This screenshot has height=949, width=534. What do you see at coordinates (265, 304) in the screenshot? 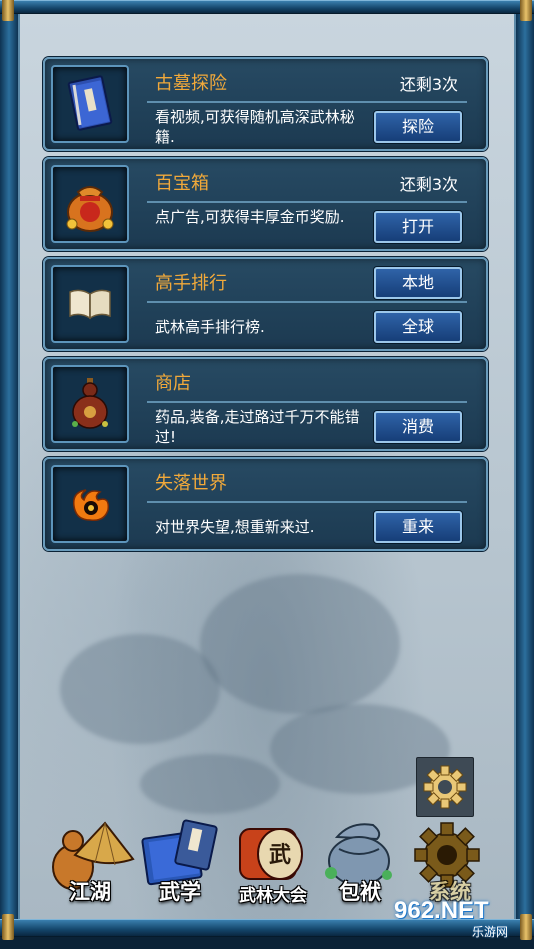
I see `card-leaderboard: 高手排行 本地 武林高手排行榜. 全球` at bounding box center [265, 304].